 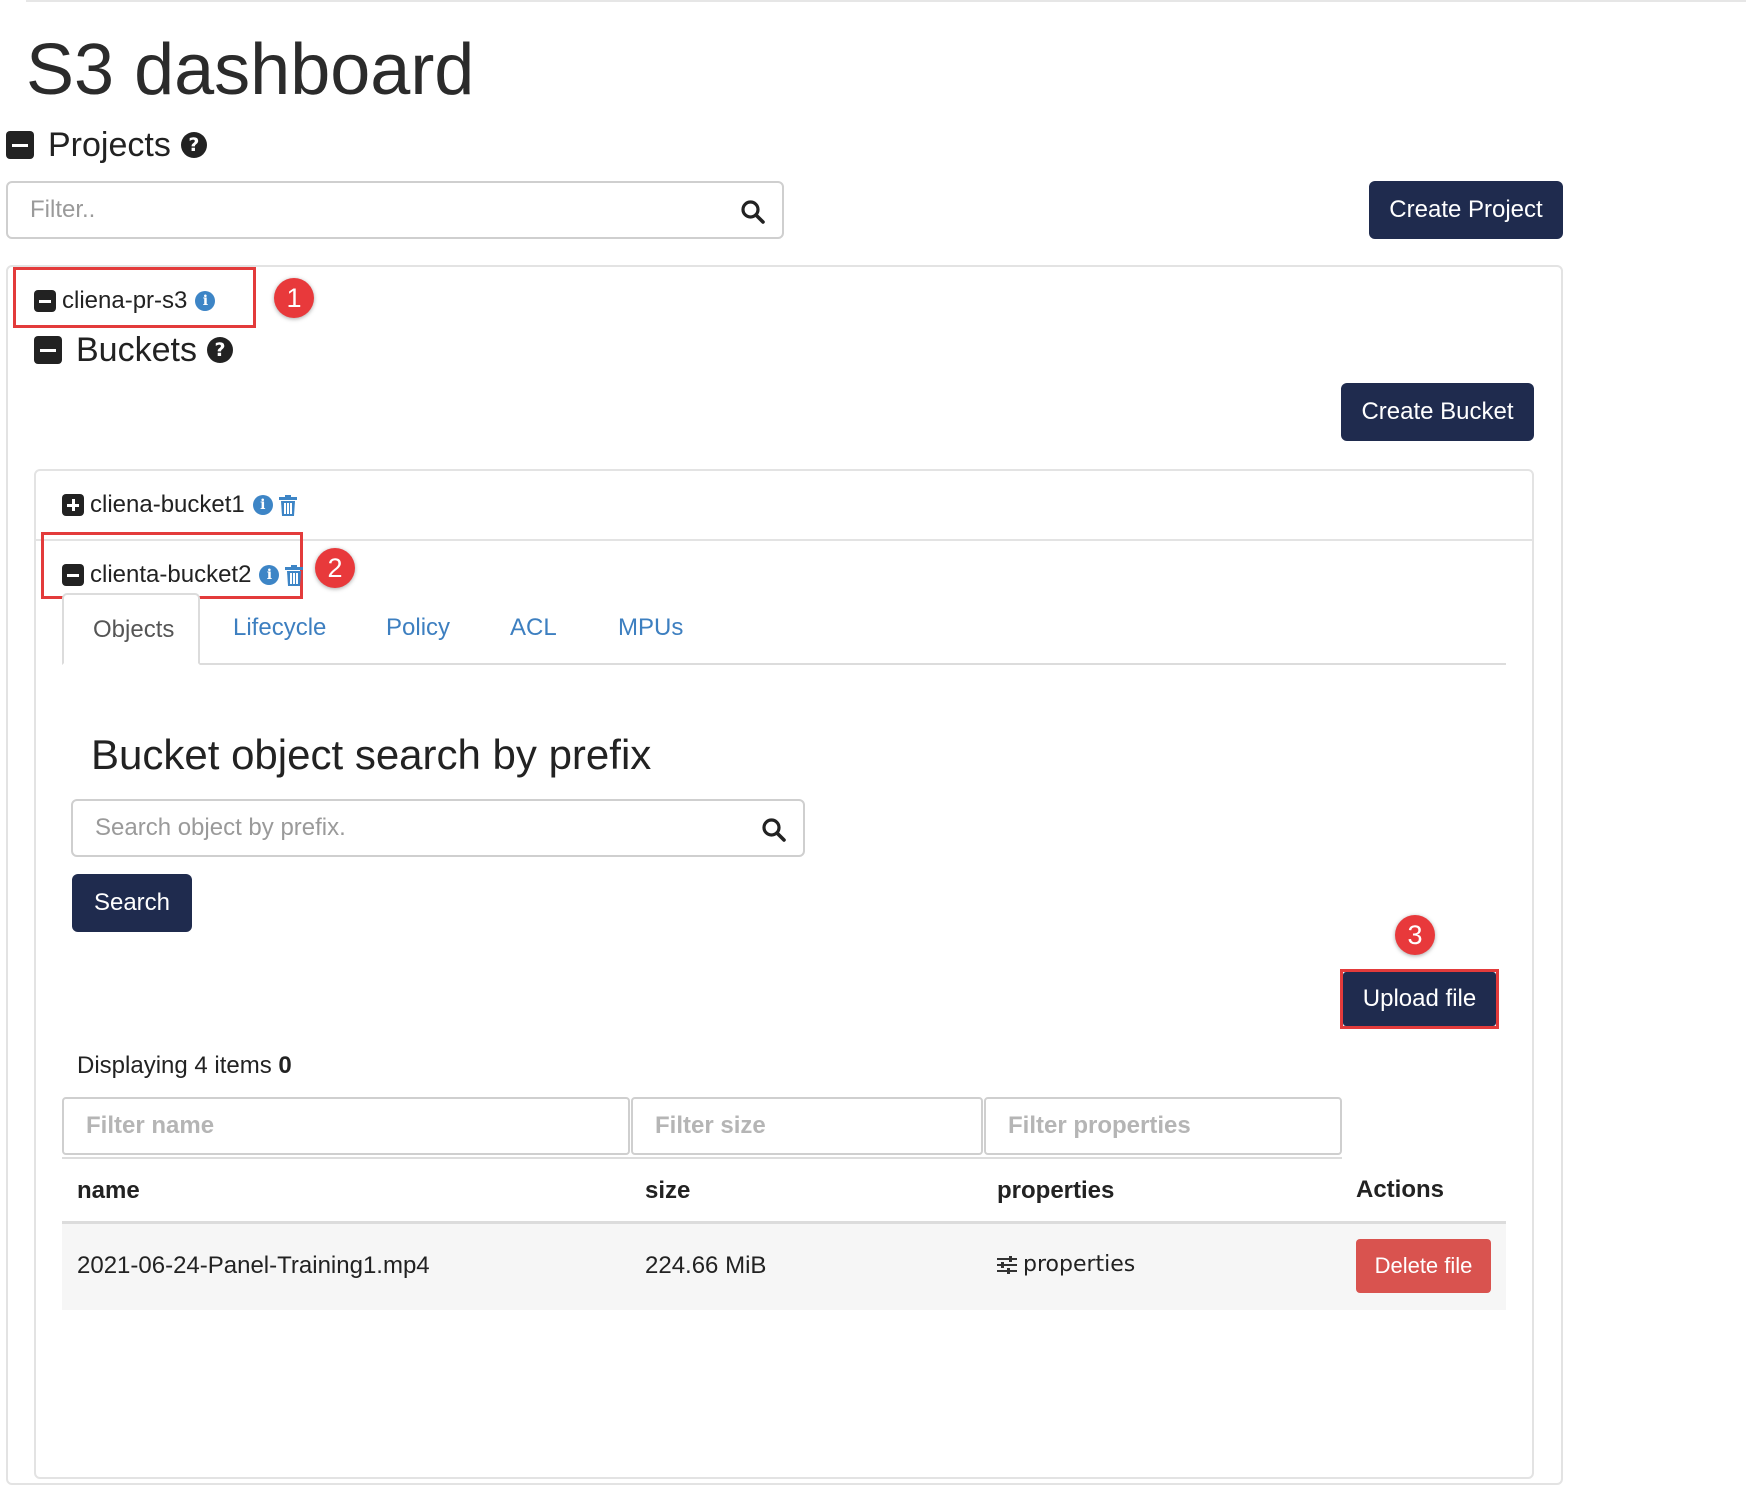 I want to click on column-header-name: name, so click(x=108, y=1191).